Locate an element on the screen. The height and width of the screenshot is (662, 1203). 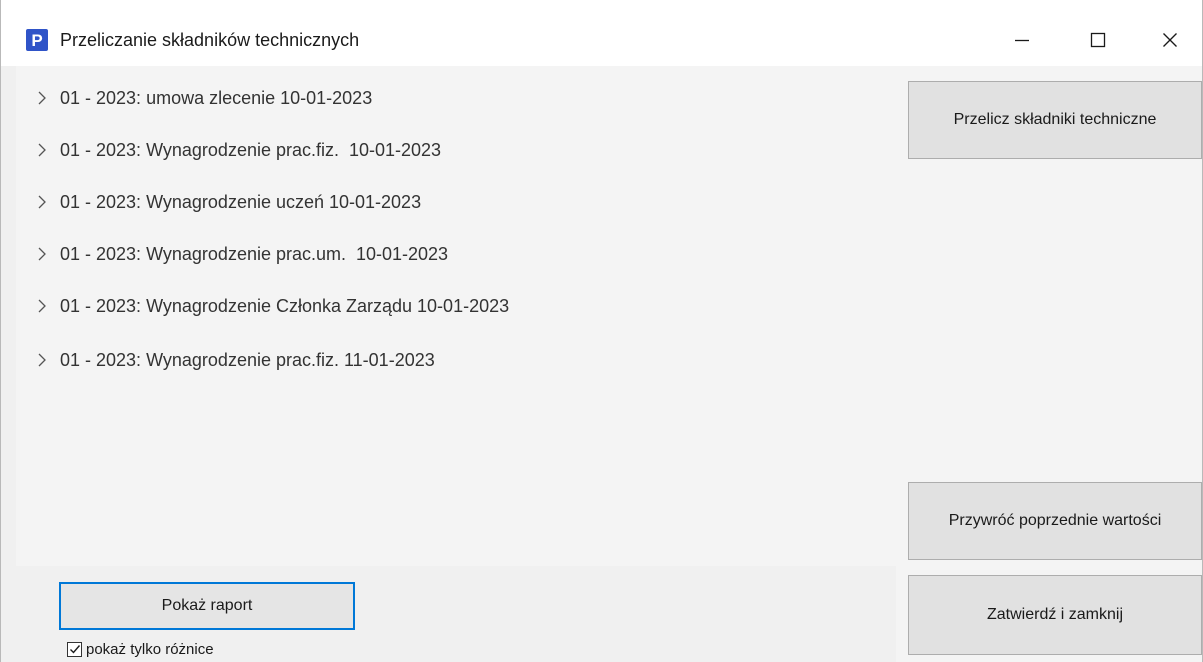
close-icon is located at coordinates (1170, 40).